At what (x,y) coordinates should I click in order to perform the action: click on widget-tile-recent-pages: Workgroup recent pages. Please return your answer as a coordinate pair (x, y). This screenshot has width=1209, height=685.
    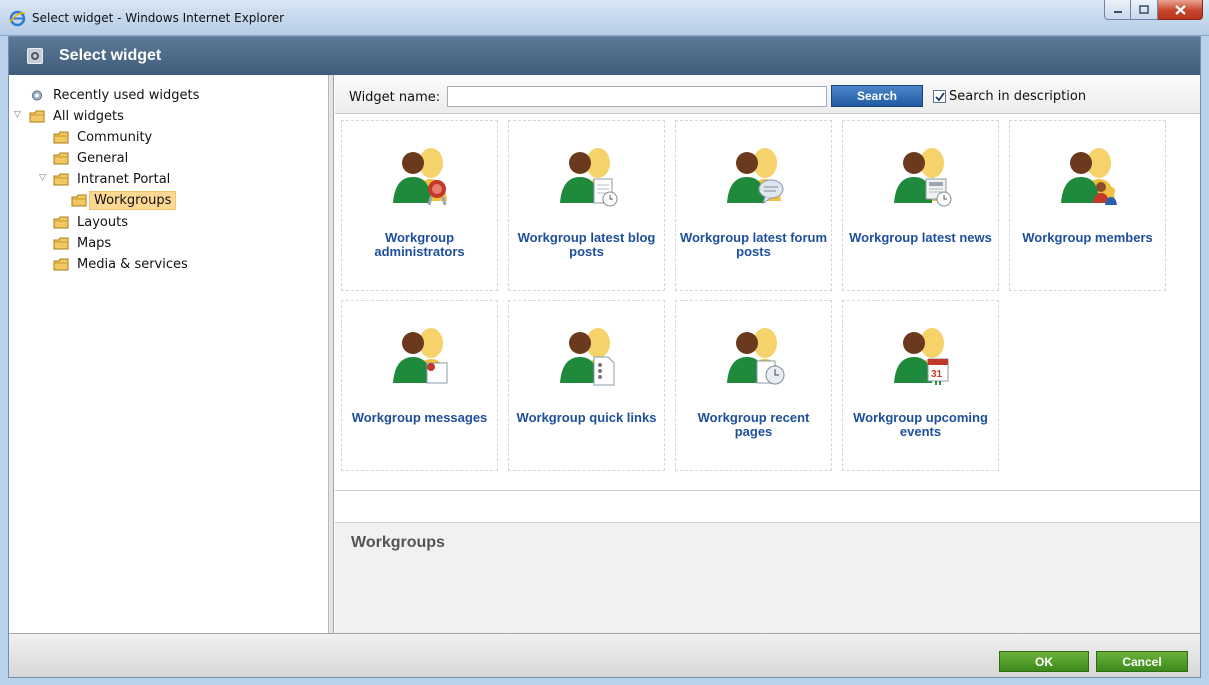
    Looking at the image, I should click on (753, 385).